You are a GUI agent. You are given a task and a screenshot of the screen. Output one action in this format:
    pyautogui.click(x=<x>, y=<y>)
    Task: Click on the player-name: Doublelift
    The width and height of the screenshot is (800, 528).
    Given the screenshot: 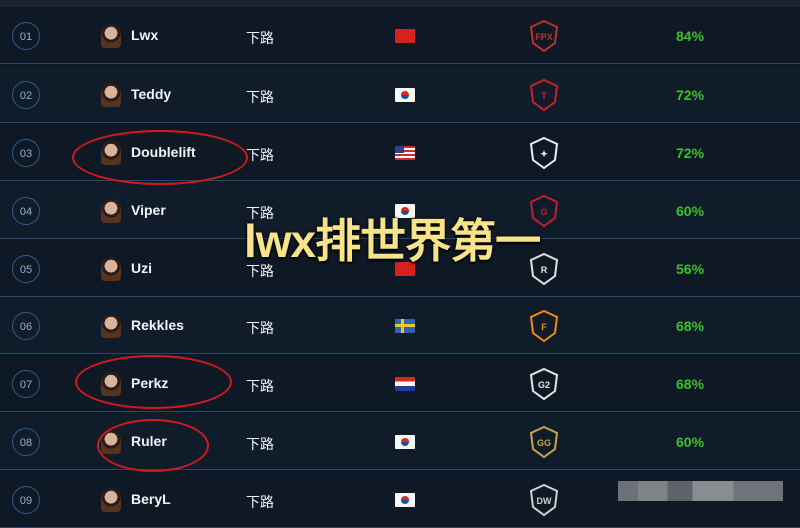 What is the action you would take?
    pyautogui.click(x=163, y=152)
    